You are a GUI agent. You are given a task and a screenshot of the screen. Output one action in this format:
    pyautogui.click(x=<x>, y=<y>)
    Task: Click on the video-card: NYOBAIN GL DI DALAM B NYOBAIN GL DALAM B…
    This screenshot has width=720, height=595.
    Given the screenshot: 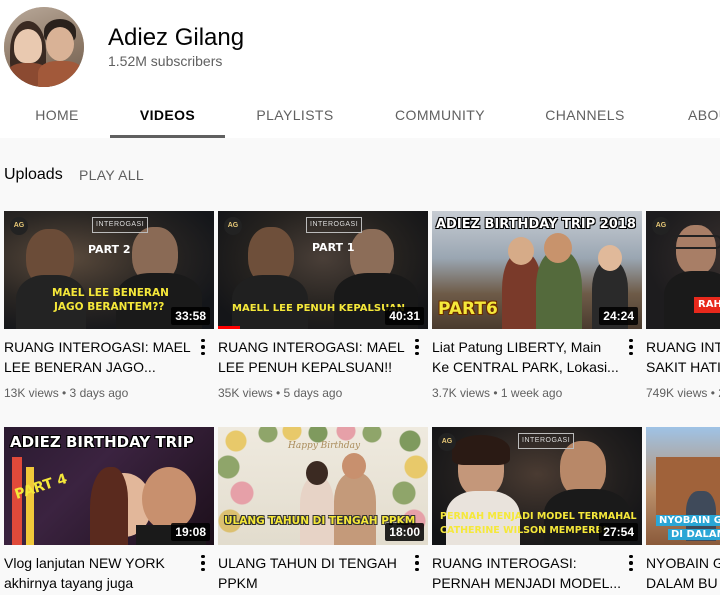 What is the action you would take?
    pyautogui.click(x=683, y=511)
    